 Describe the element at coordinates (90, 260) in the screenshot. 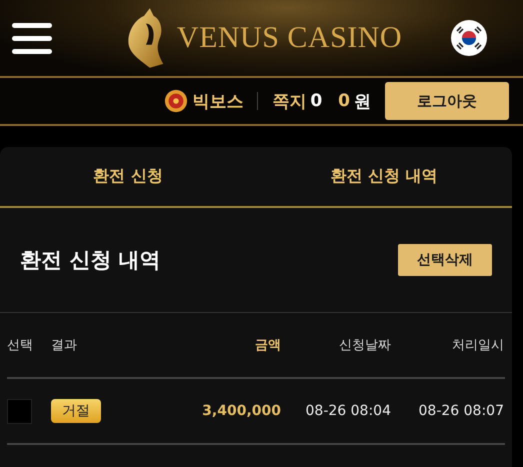

I see `section-title: 환전 신청 내역` at that location.